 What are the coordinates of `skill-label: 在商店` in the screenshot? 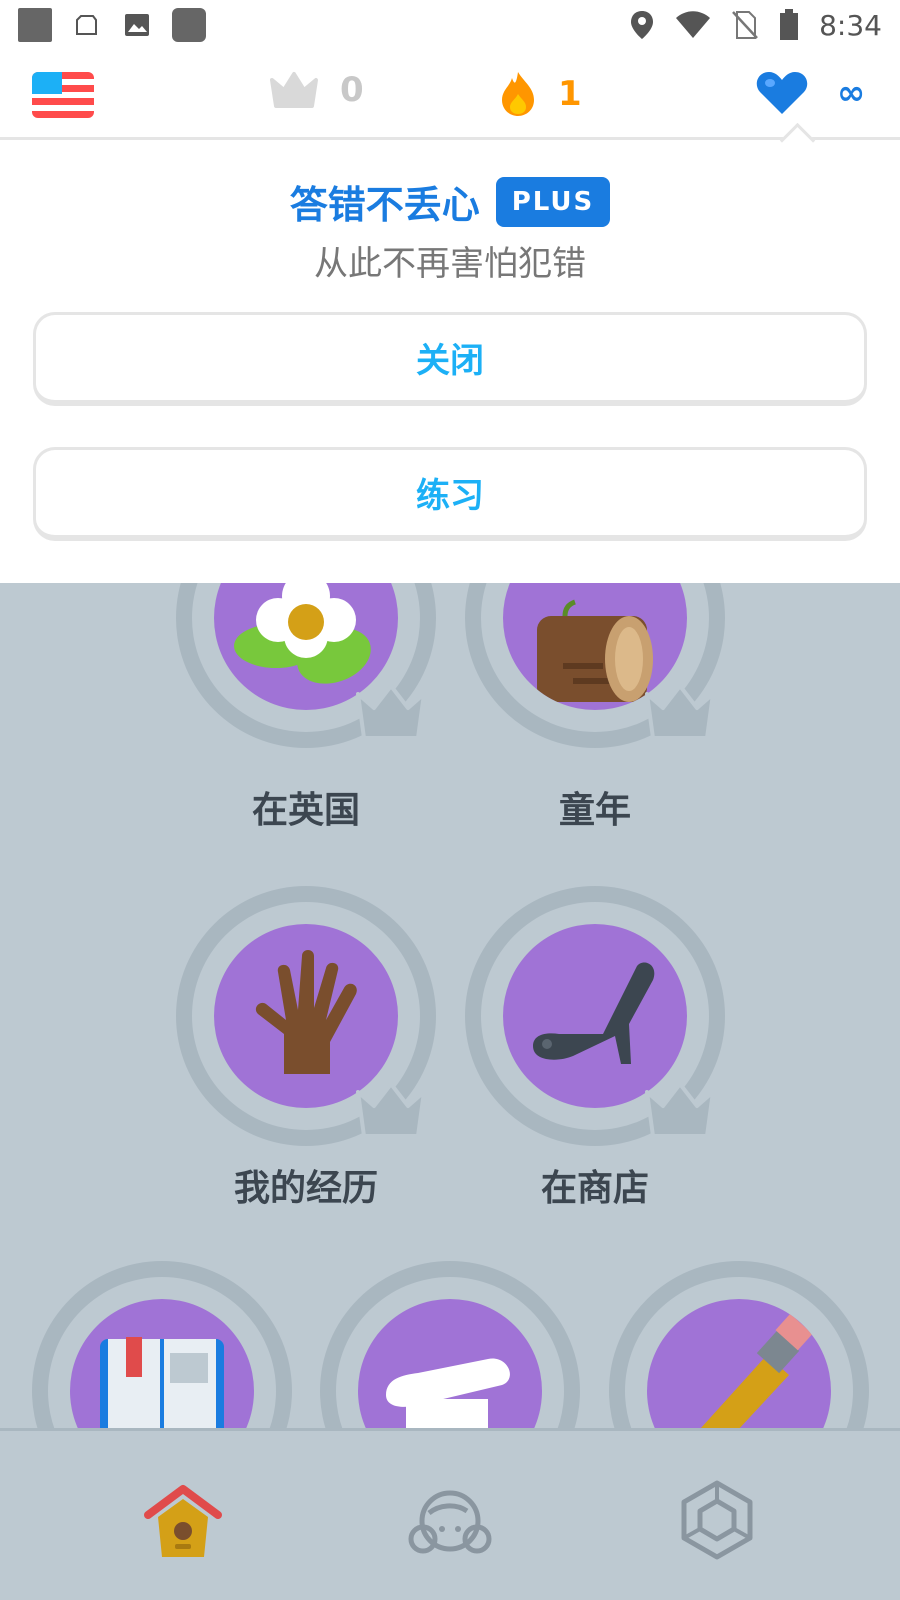 It's located at (594, 1188).